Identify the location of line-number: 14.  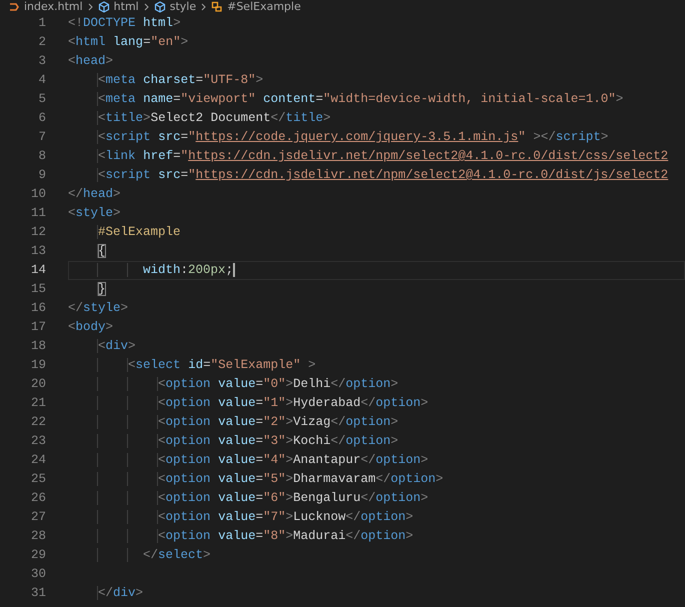
(38, 270).